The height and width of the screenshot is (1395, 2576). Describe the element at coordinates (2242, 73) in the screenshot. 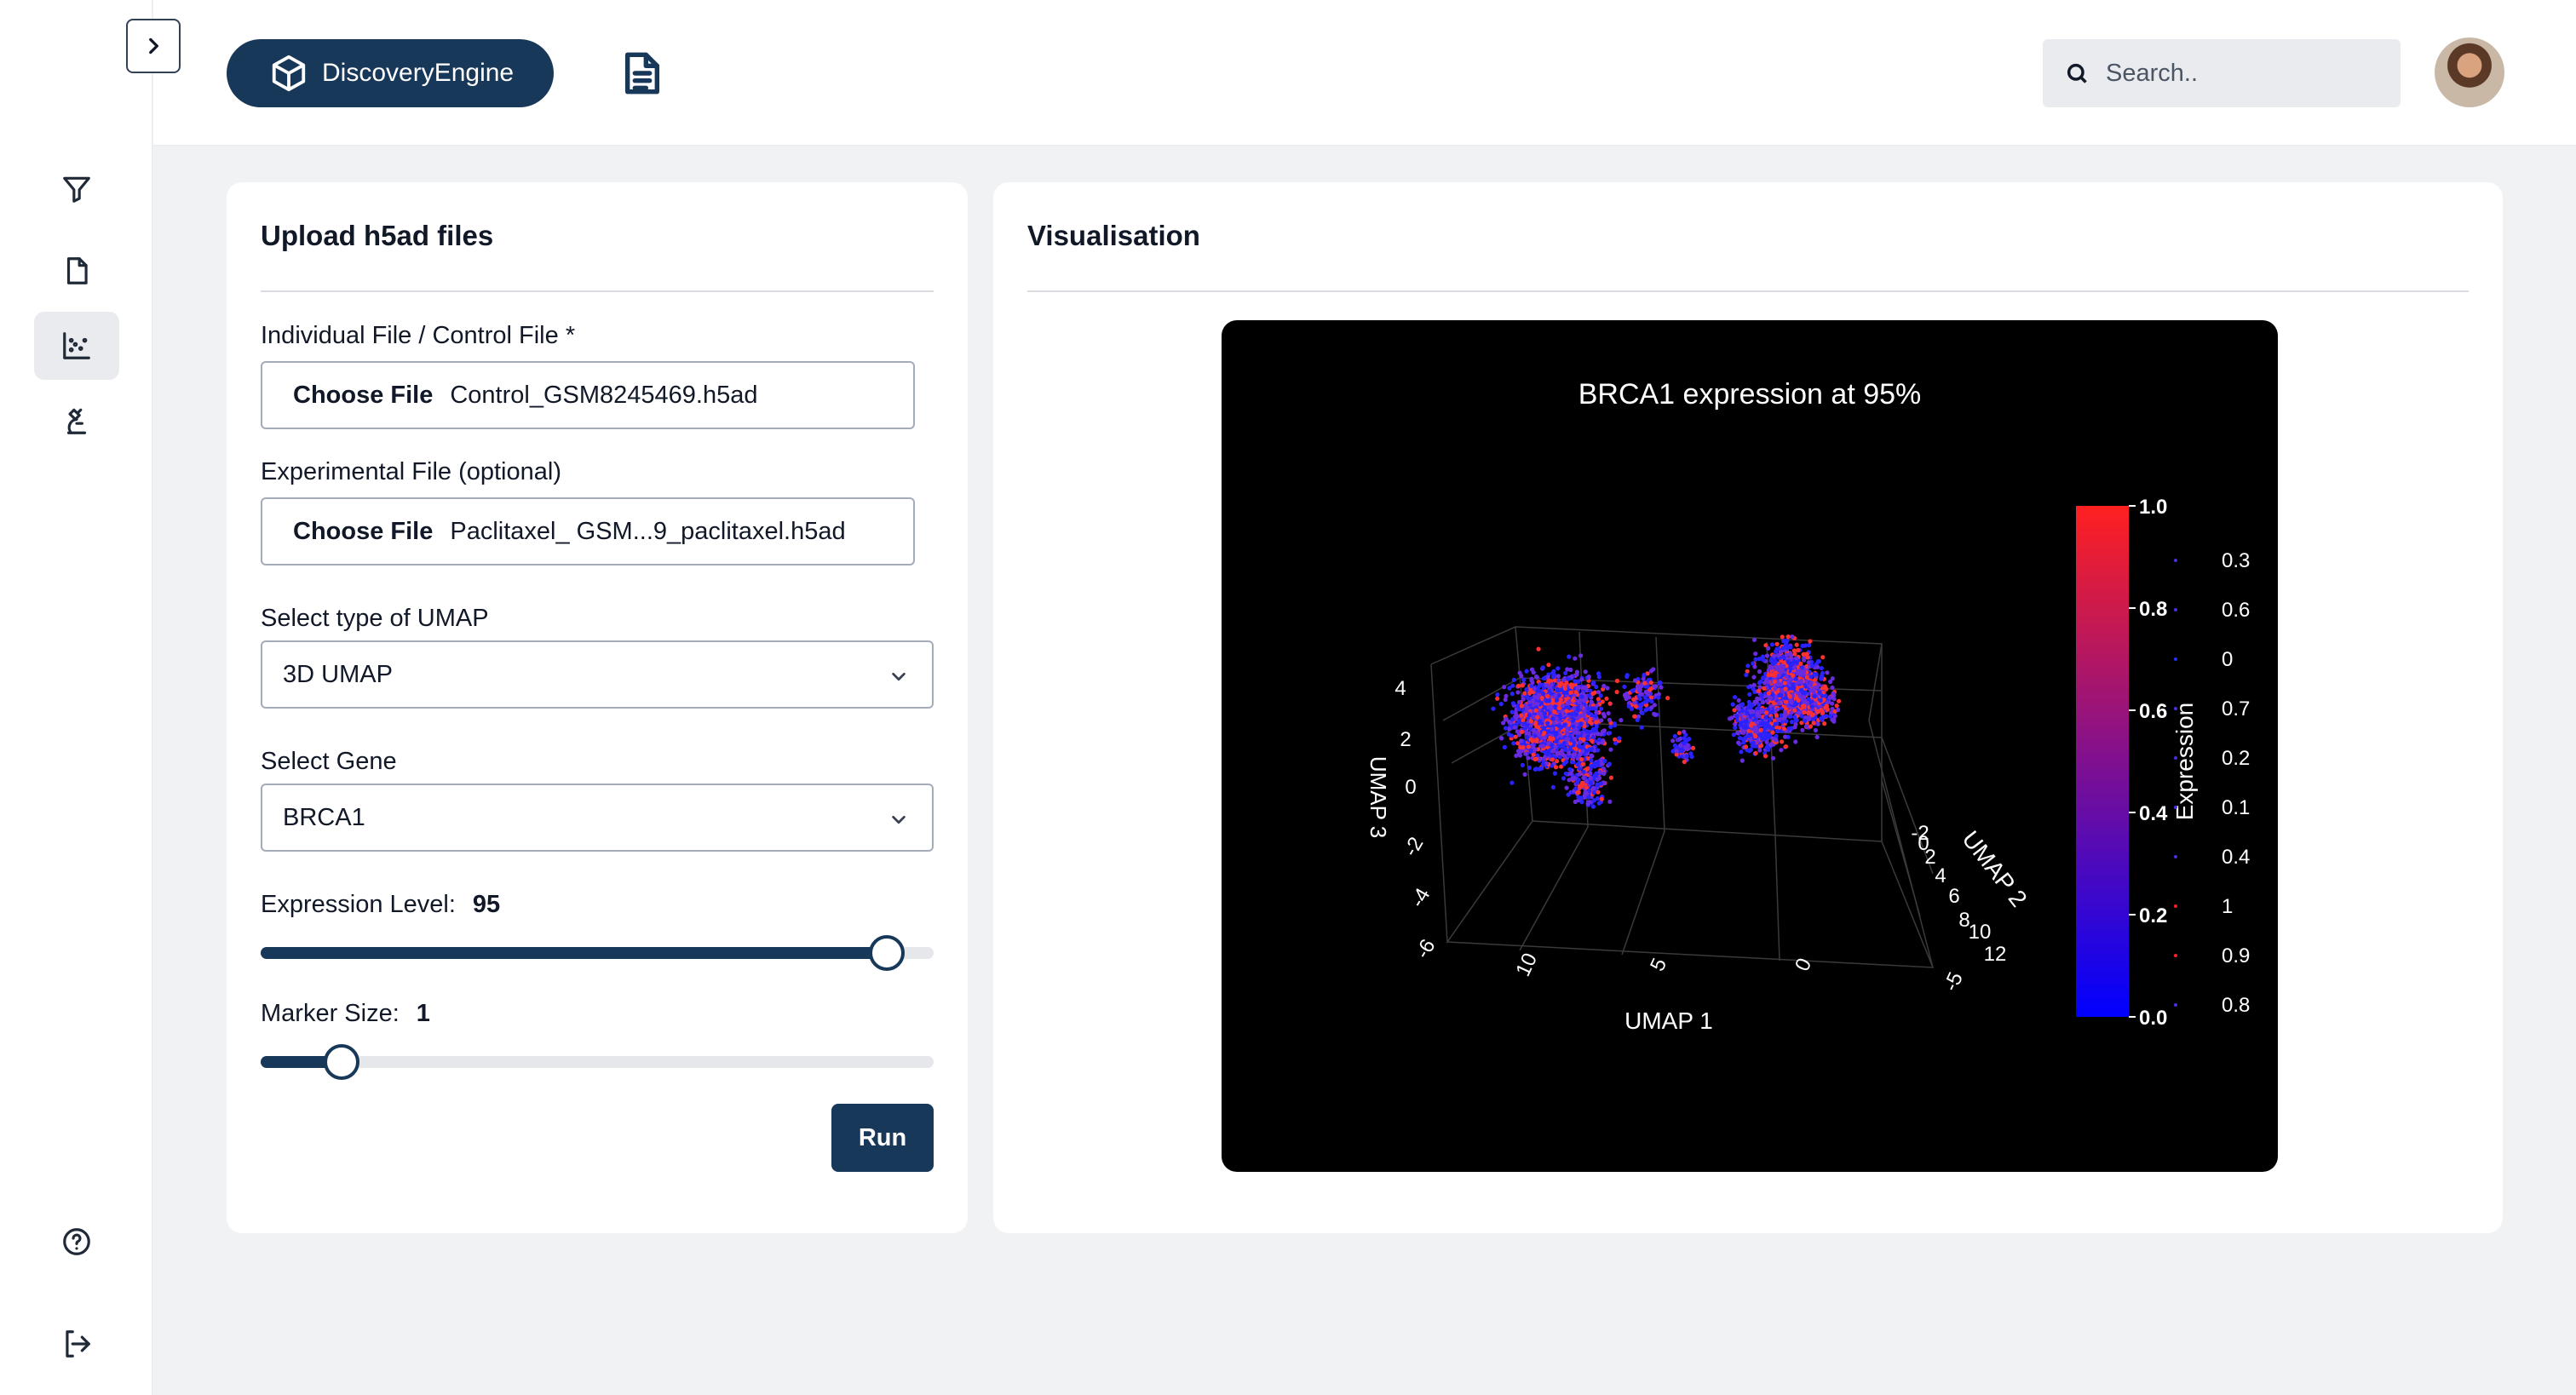

I see `search-input` at that location.